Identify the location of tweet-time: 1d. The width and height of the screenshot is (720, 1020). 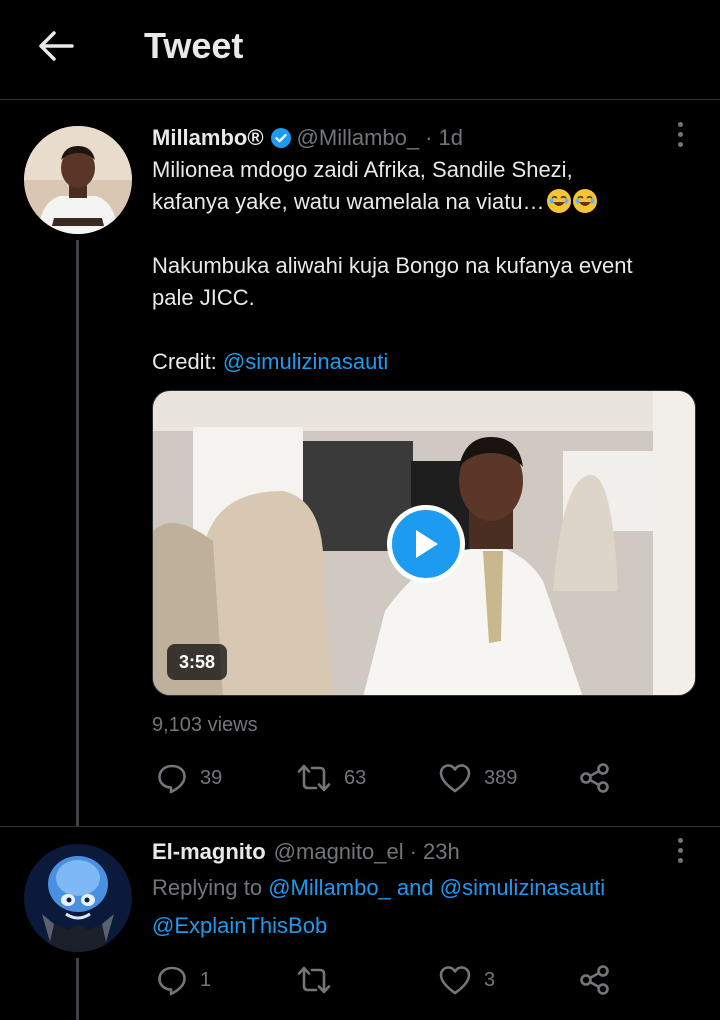
(450, 138).